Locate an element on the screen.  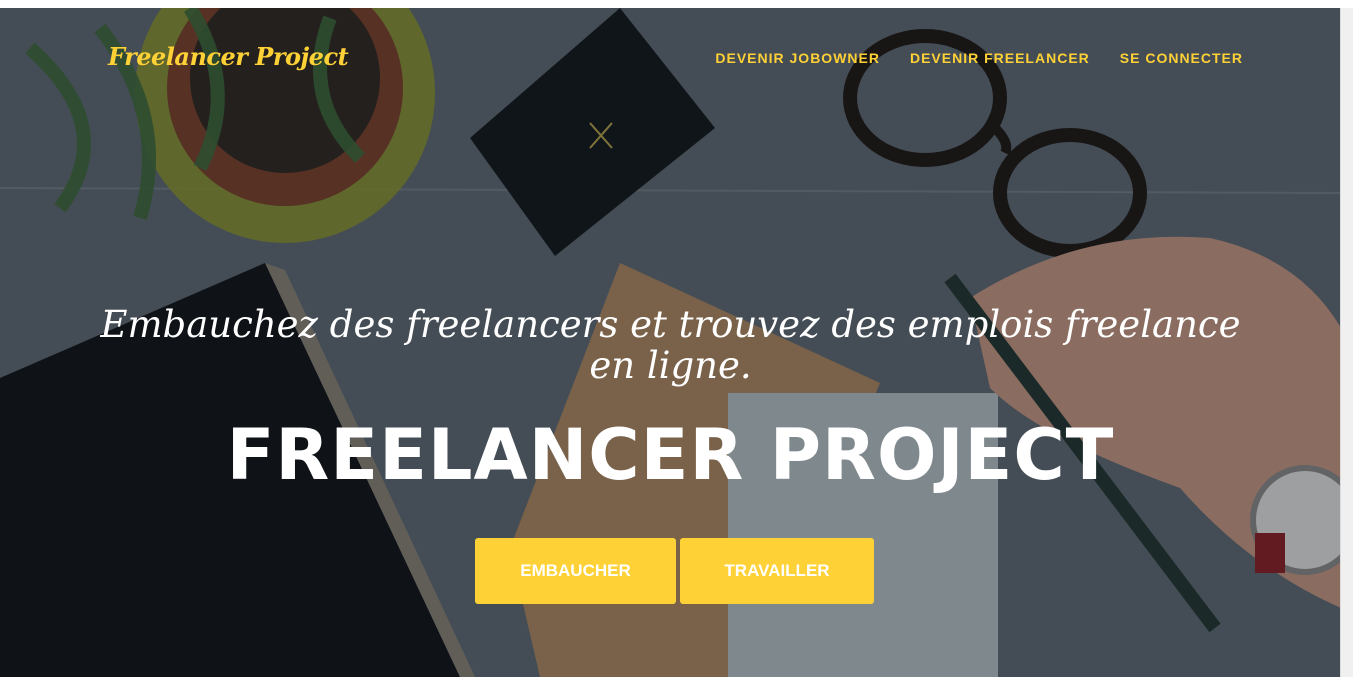
page-scrollbar is located at coordinates (1346, 342).